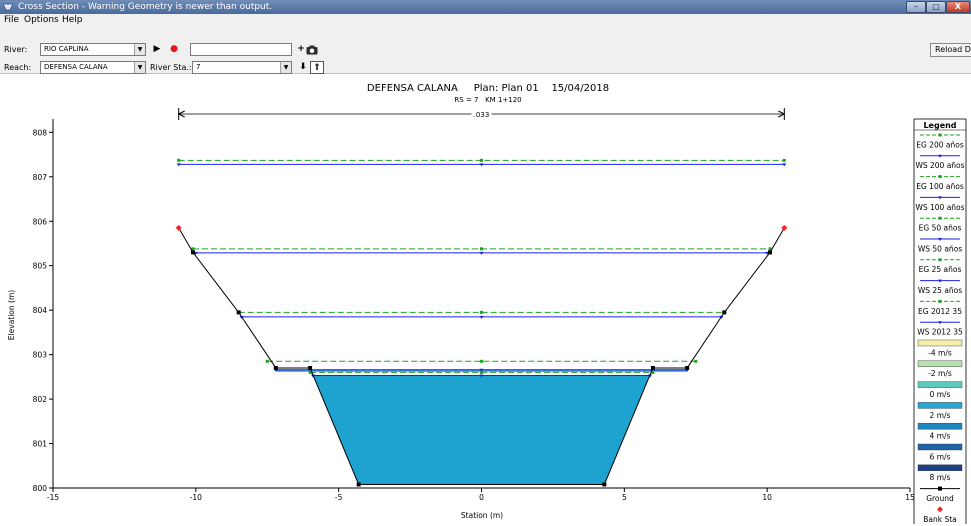  I want to click on river-sta-select: 7 ▼, so click(242, 67).